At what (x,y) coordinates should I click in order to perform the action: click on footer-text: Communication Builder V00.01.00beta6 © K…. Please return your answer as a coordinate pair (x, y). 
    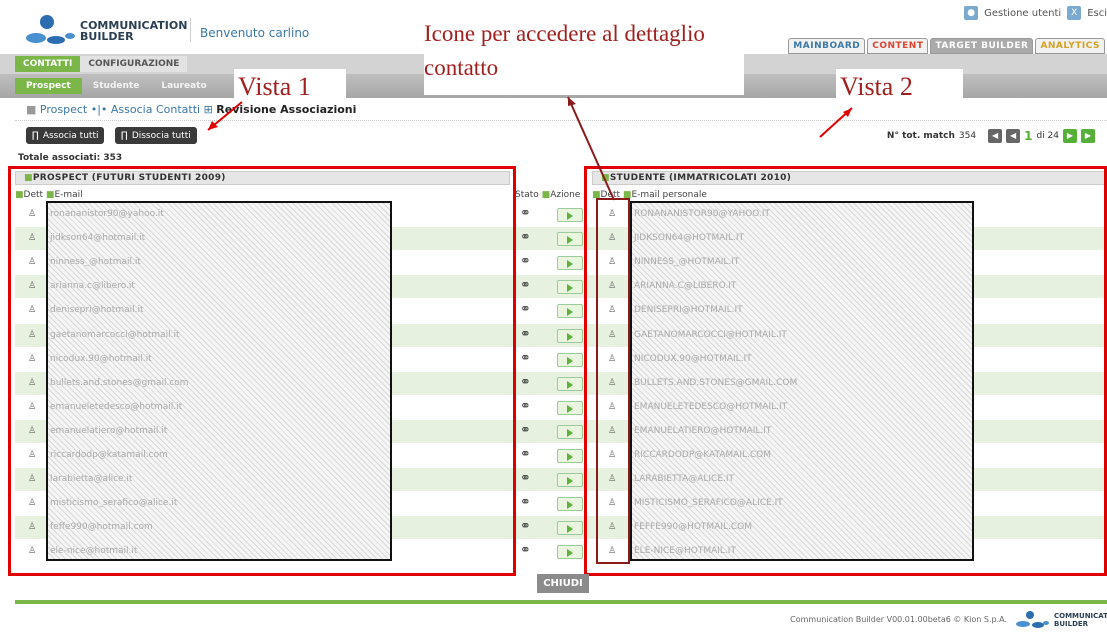
    Looking at the image, I should click on (898, 619).